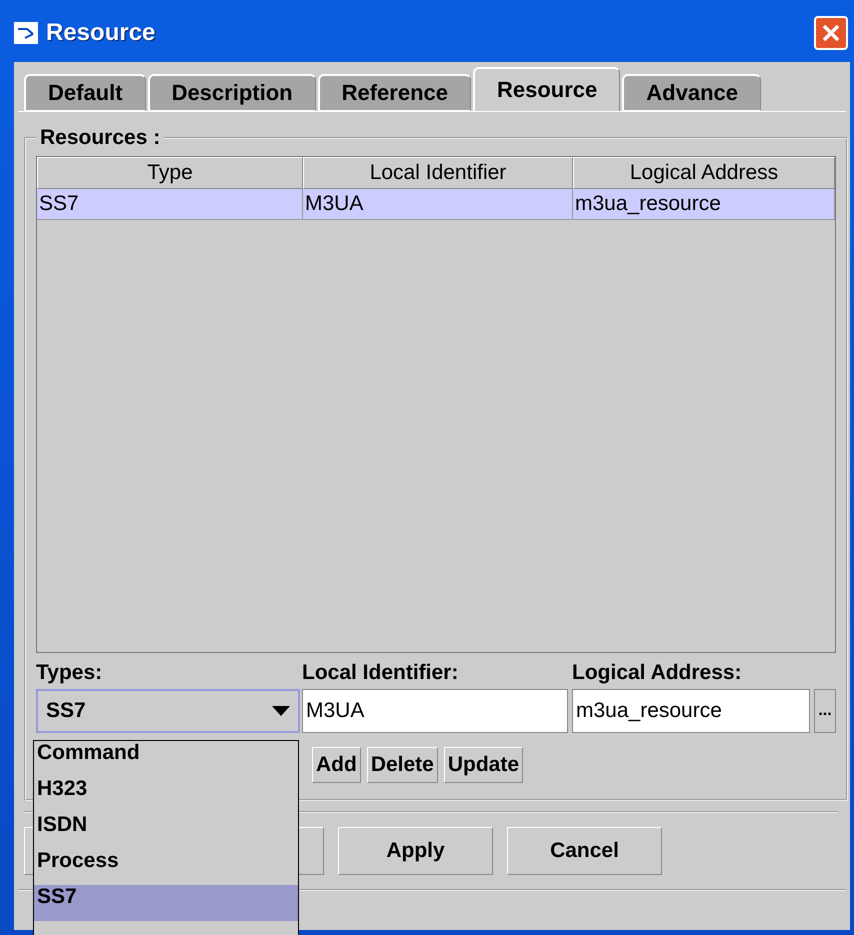 Image resolution: width=854 pixels, height=935 pixels. I want to click on close-button, so click(831, 33).